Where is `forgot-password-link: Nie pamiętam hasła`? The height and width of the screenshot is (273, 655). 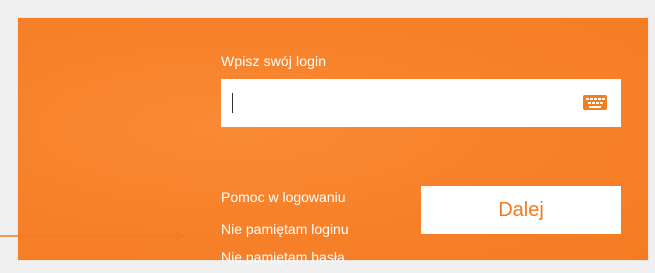
forgot-password-link: Nie pamiętam hasła is located at coordinates (283, 257).